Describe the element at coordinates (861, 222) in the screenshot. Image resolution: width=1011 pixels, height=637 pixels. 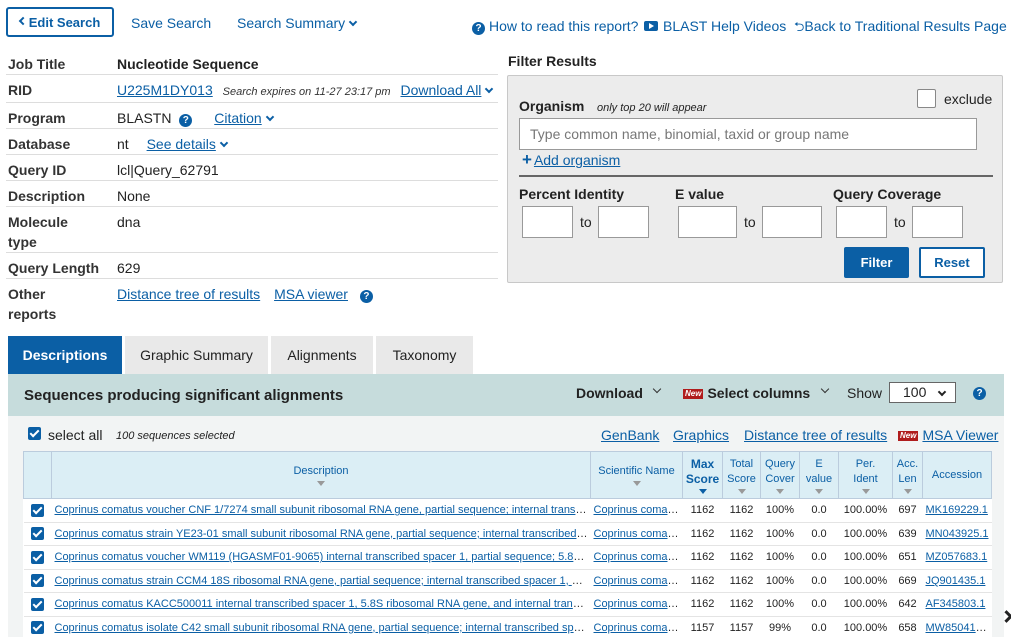
I see `query-coverage-from-input` at that location.